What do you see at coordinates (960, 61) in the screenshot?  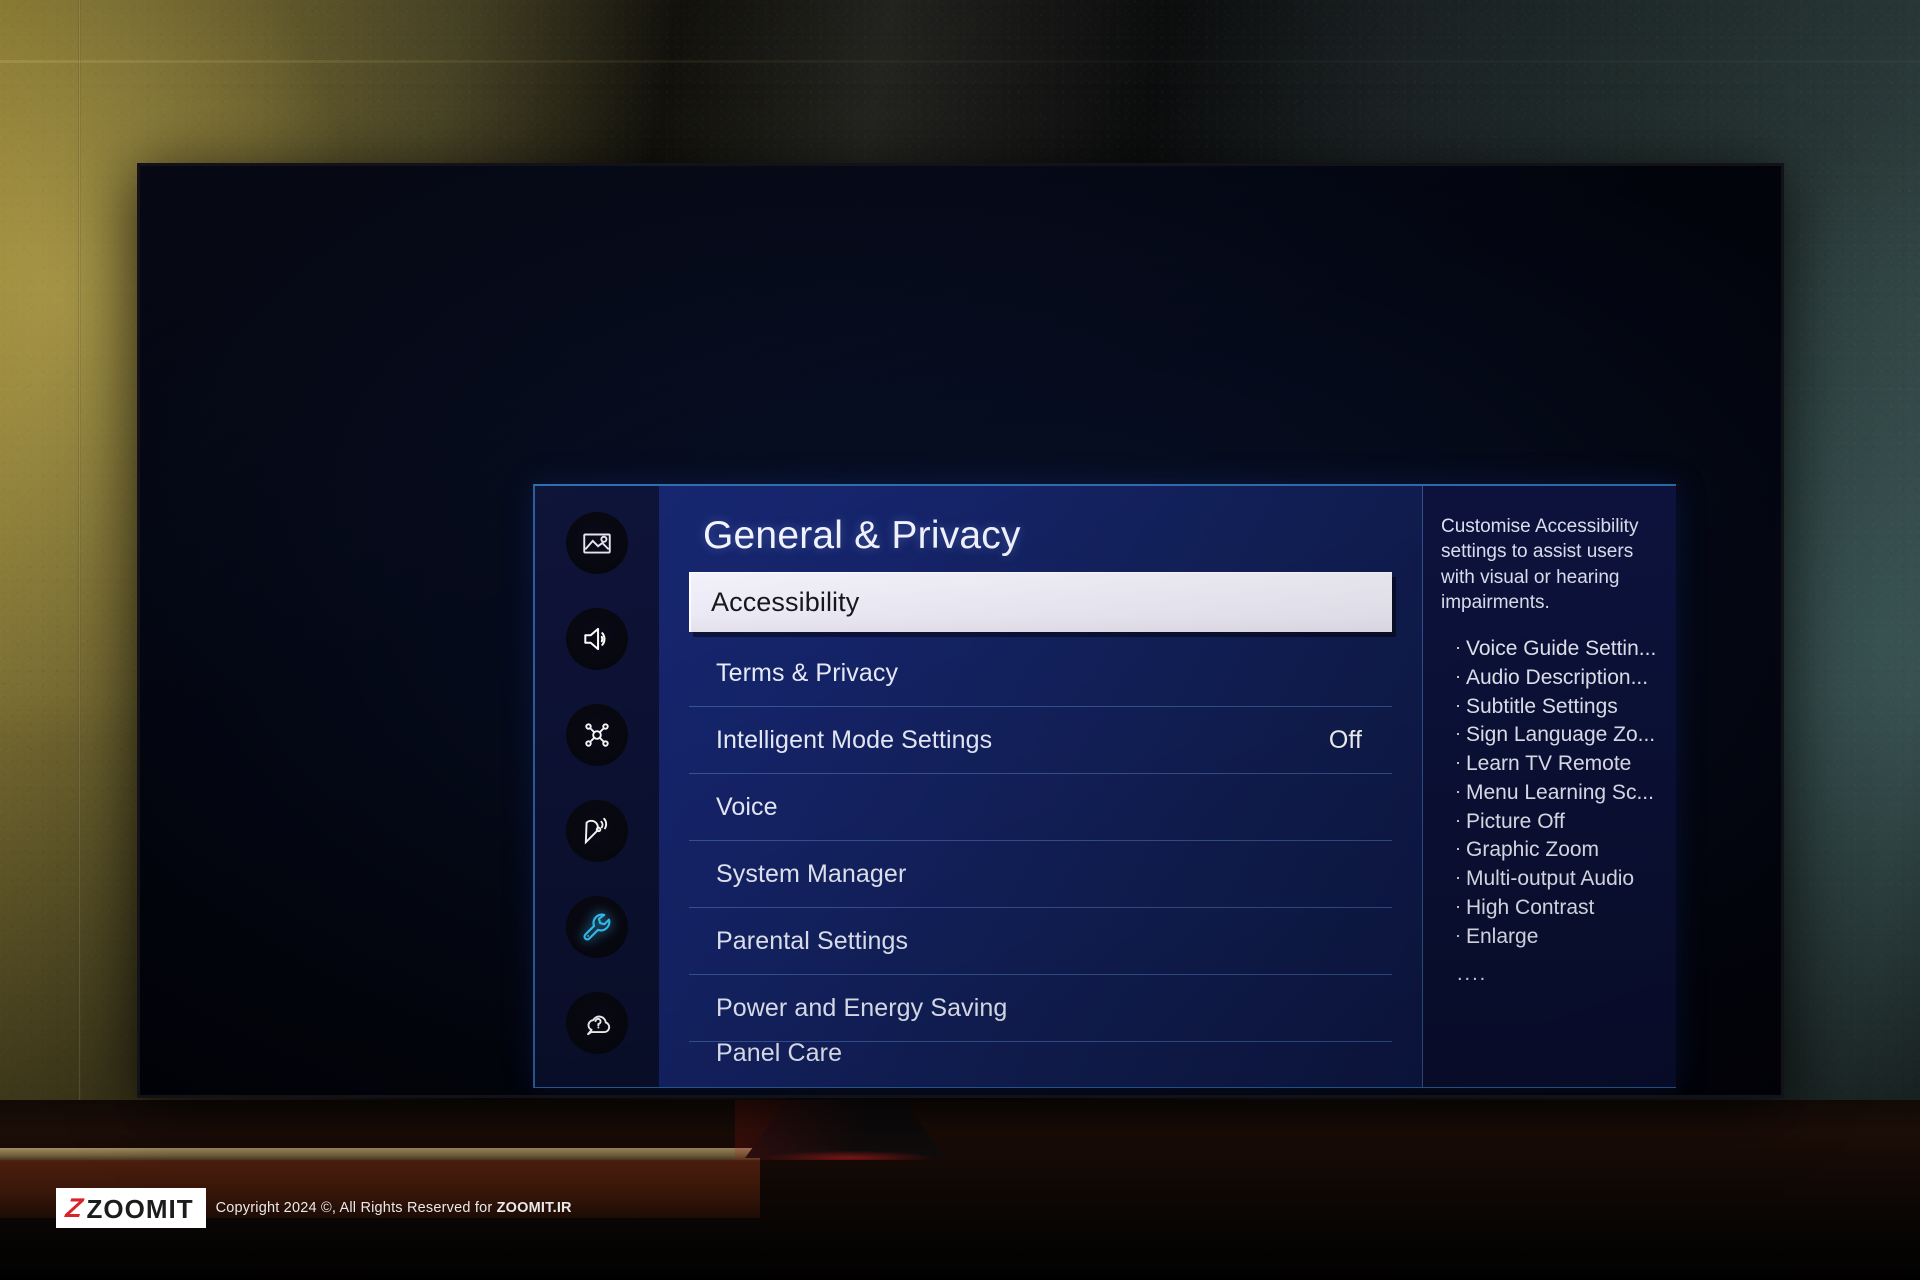 I see `wall-seam-horizontal` at bounding box center [960, 61].